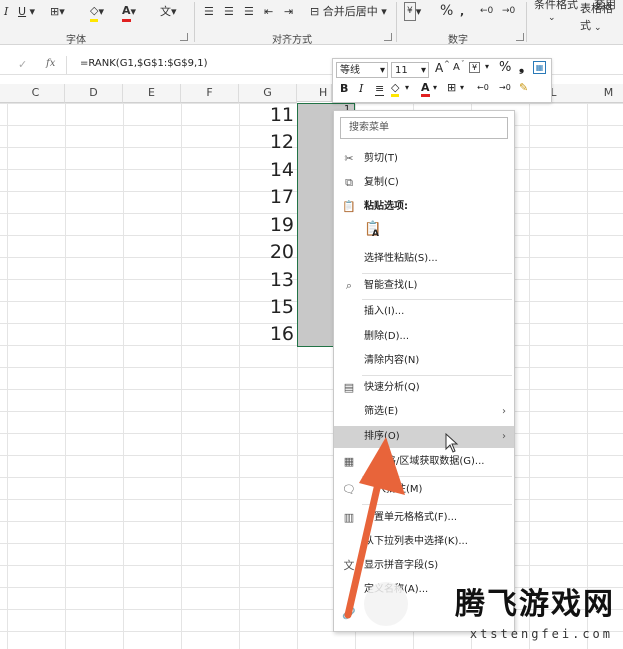 Image resolution: width=623 pixels, height=649 pixels. I want to click on font-dialog-launcher-icon, so click(184, 37).